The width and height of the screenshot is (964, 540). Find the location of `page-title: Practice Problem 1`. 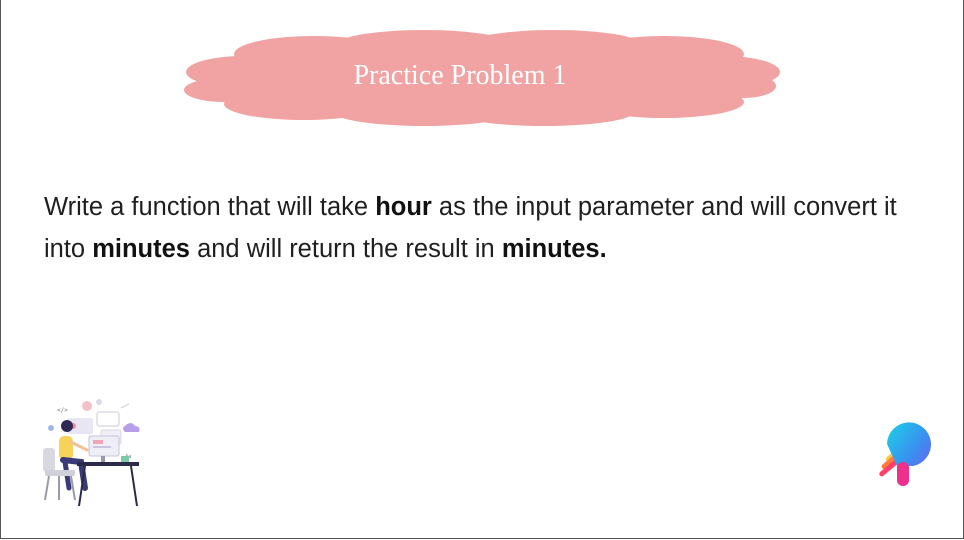

page-title: Practice Problem 1 is located at coordinates (460, 75).